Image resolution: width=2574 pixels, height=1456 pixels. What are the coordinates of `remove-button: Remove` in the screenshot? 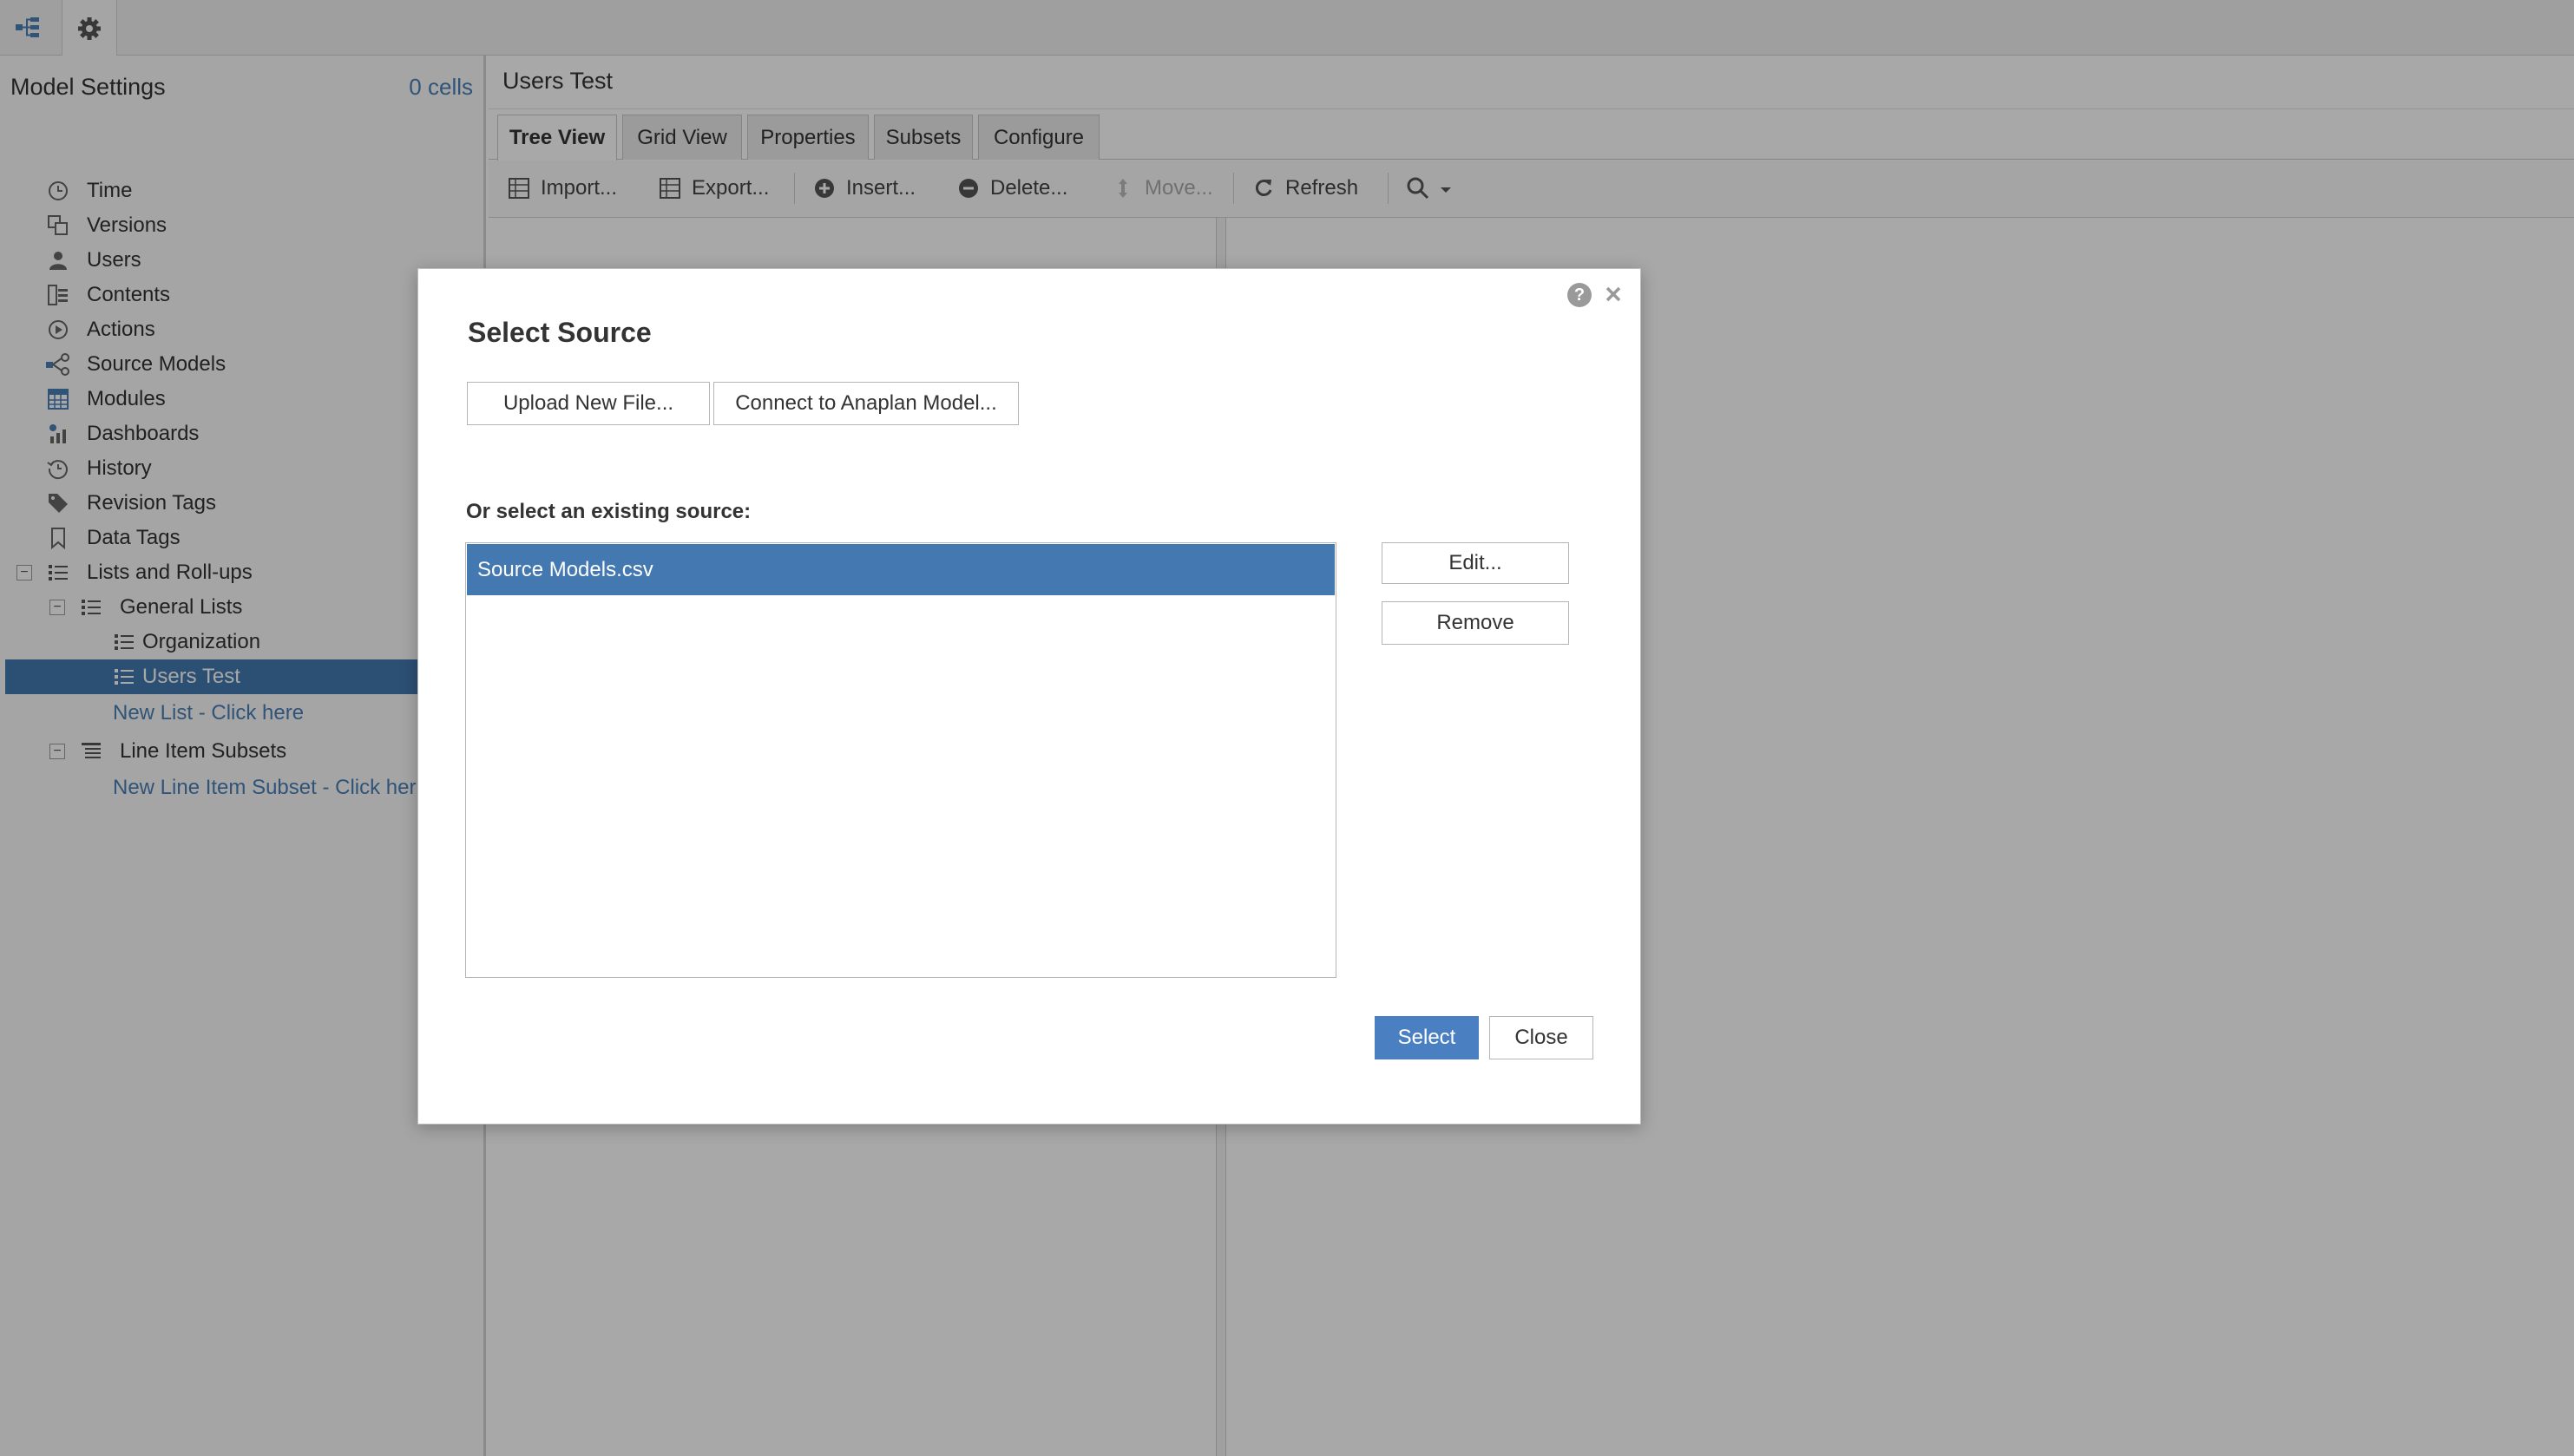 It's located at (1475, 623).